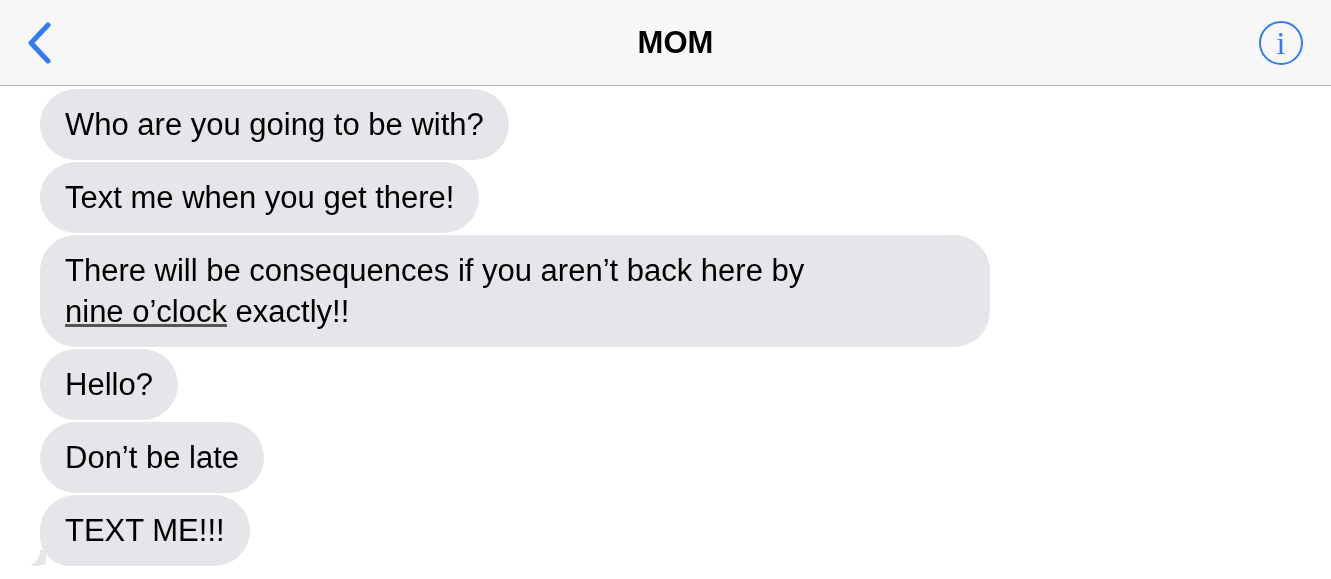 This screenshot has width=1331, height=579. I want to click on message-bubble: Don’t be late, so click(152, 457).